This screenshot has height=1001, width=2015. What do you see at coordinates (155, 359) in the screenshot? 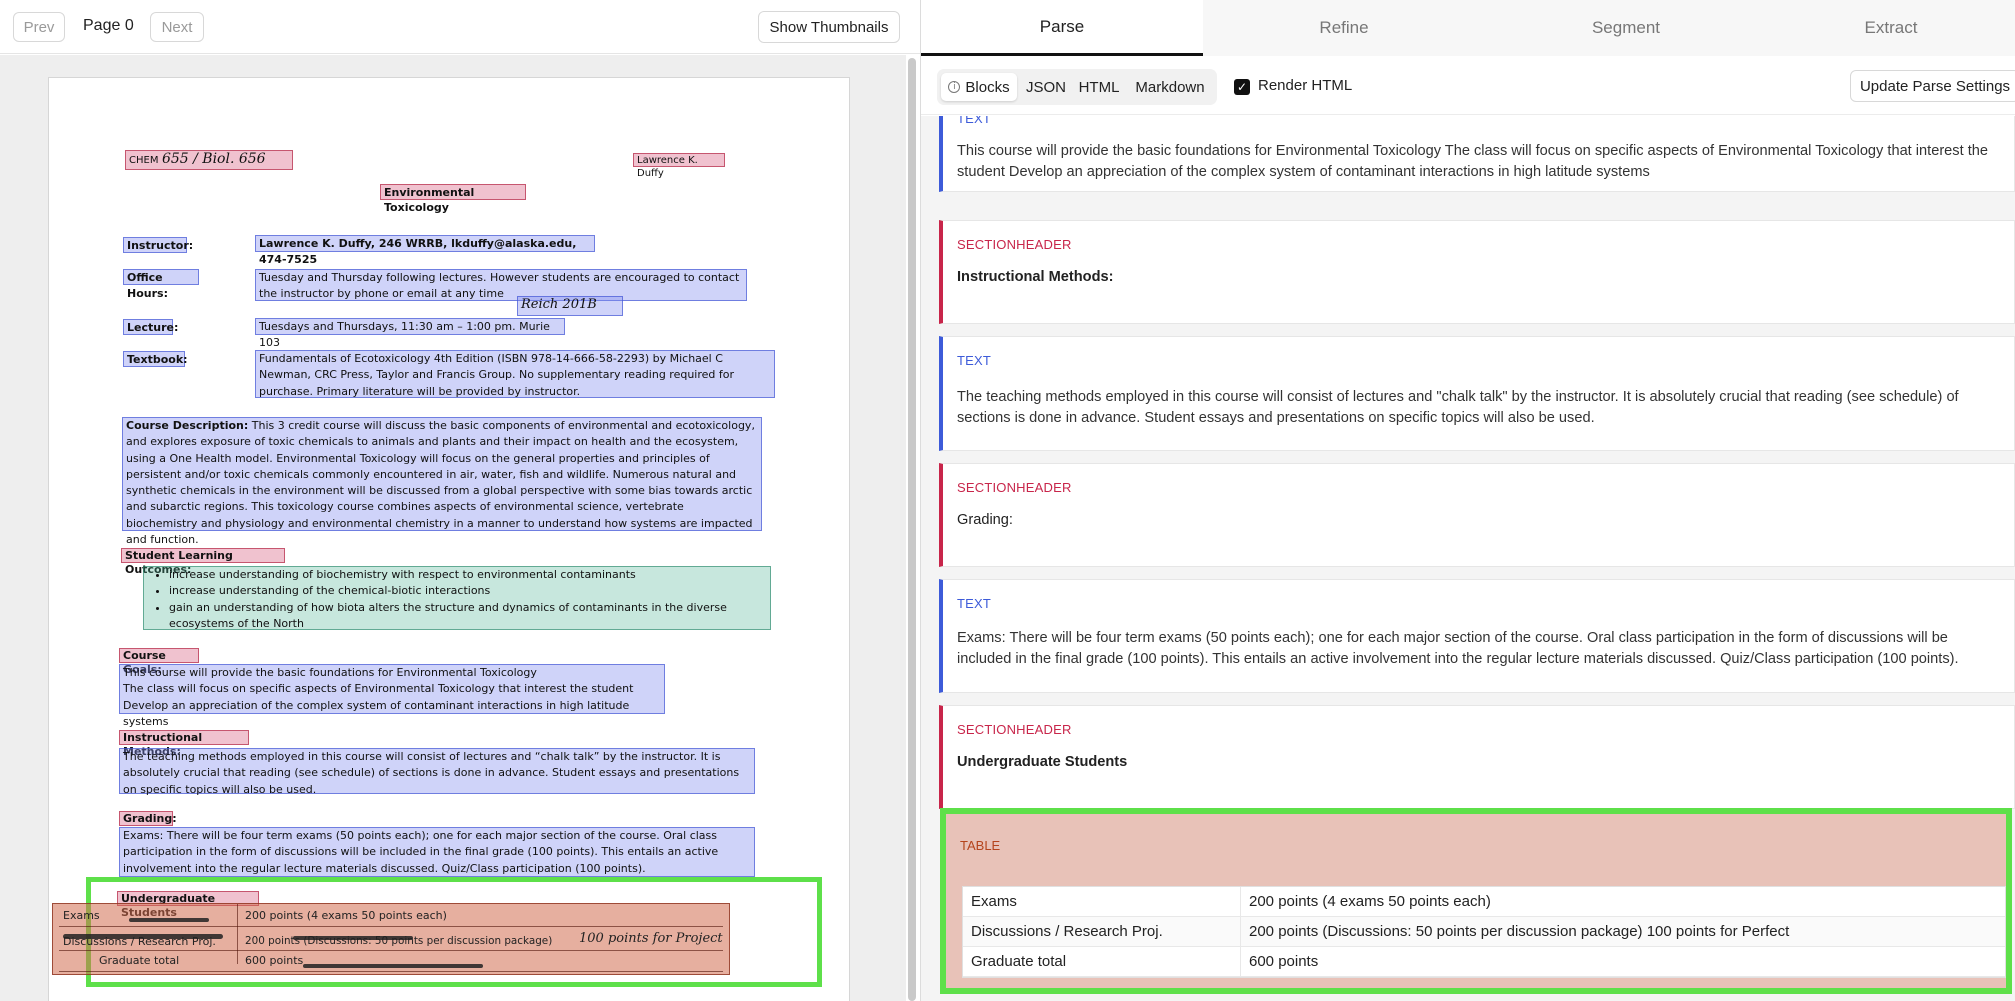
I see `textbook-label-box: Textbook:` at bounding box center [155, 359].